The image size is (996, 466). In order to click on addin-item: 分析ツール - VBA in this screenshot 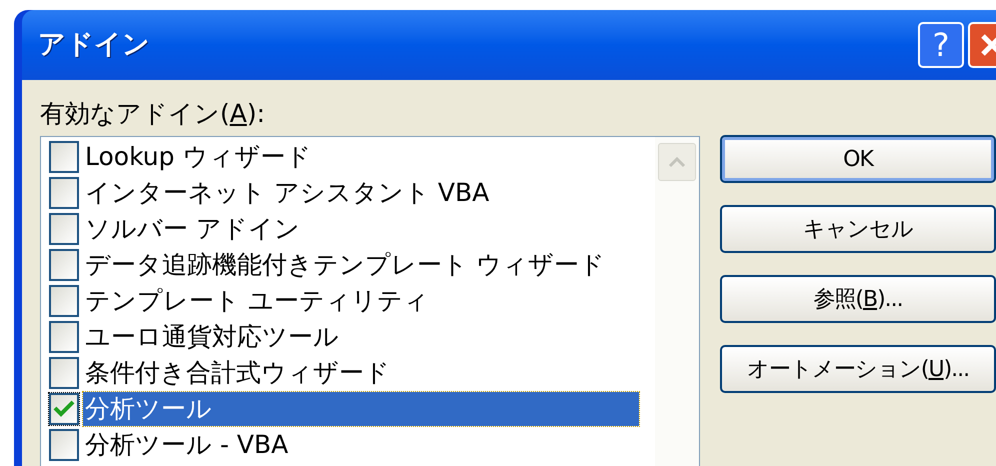, I will do `click(186, 445)`.